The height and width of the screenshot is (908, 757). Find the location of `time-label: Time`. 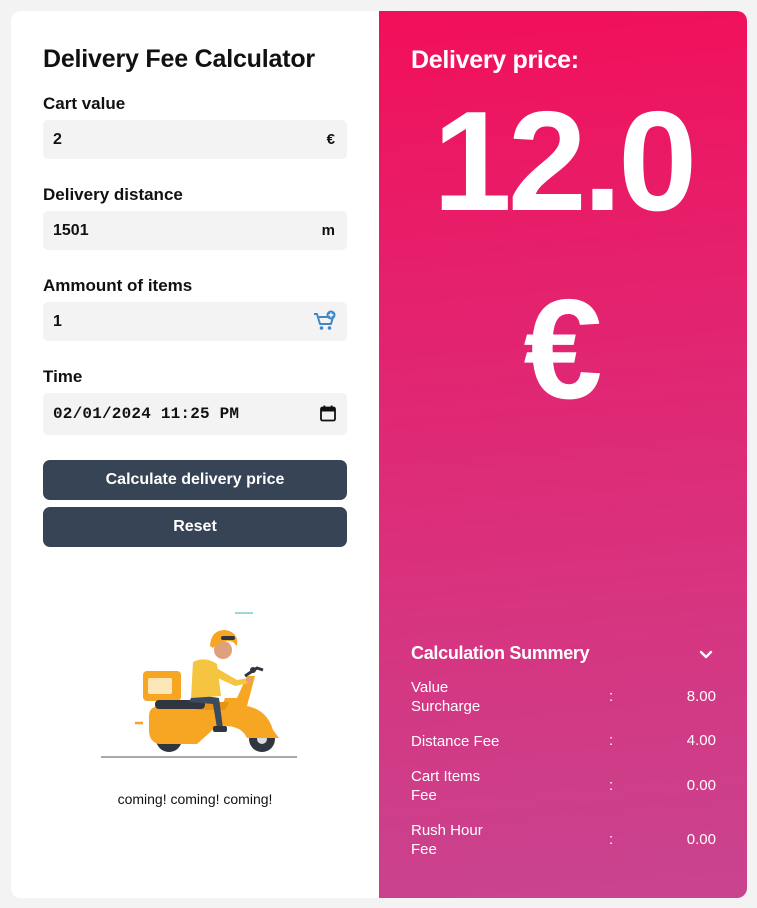

time-label: Time is located at coordinates (63, 376).